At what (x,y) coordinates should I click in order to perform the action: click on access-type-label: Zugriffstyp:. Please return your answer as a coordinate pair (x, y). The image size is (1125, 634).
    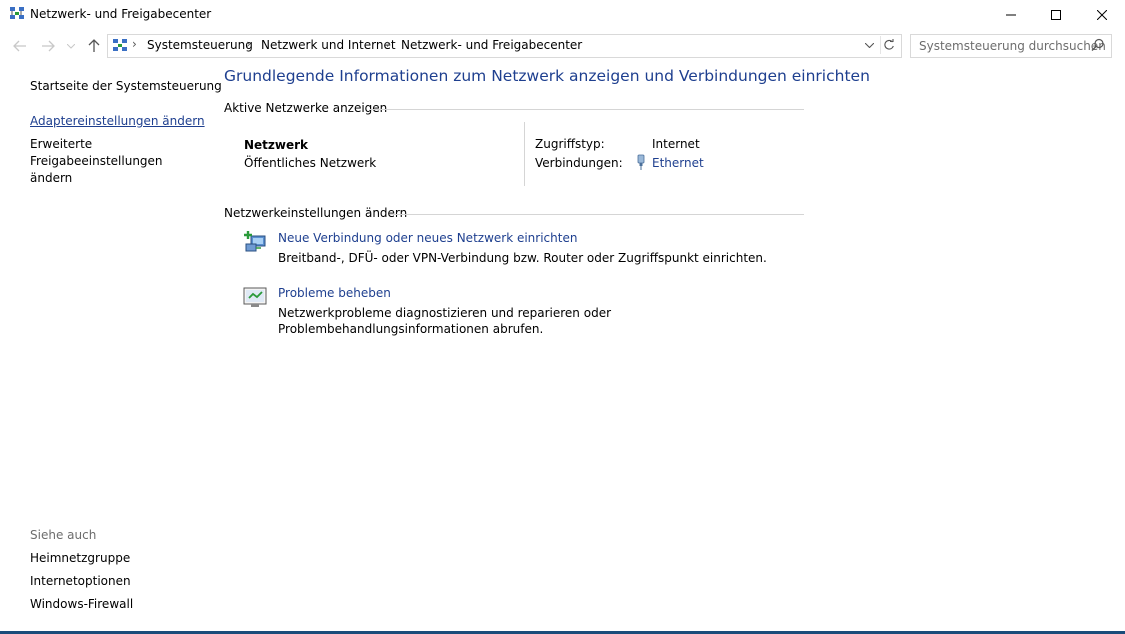
    Looking at the image, I should click on (570, 144).